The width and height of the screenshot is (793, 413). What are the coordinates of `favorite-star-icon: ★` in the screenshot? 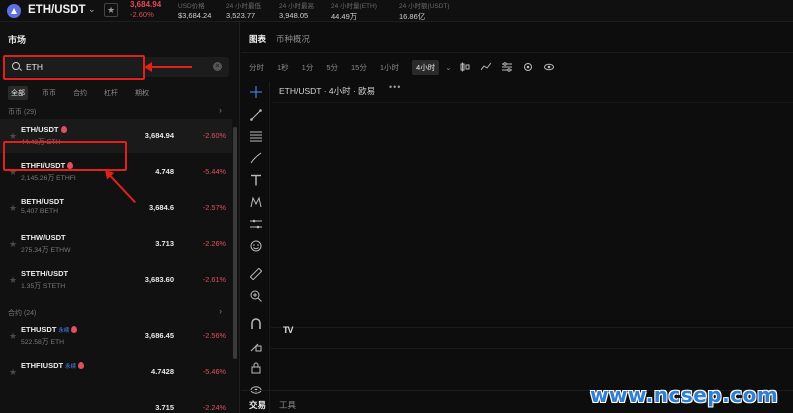 It's located at (111, 10).